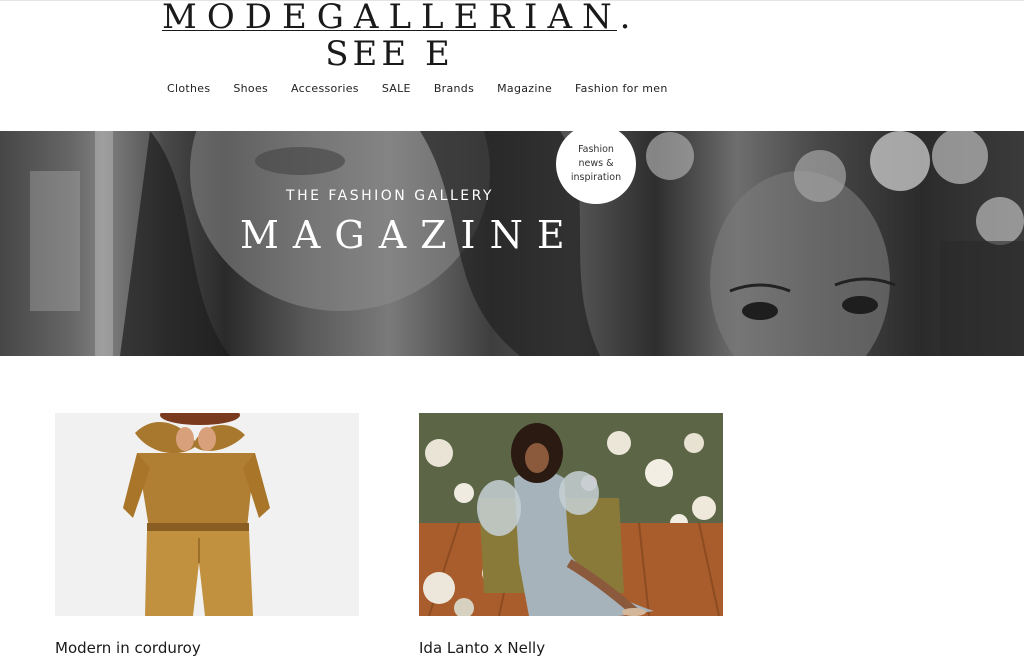 Image resolution: width=1024 pixels, height=659 pixels. What do you see at coordinates (524, 89) in the screenshot?
I see `nav-magazine: Magazine` at bounding box center [524, 89].